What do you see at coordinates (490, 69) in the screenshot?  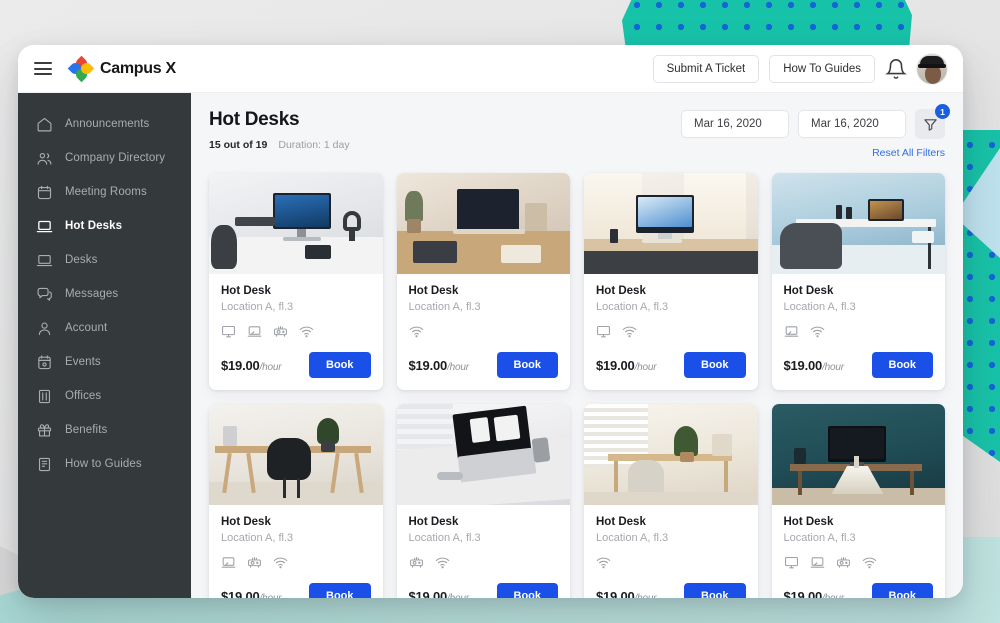 I see `top-bar: Campus X Submit A Ticket How To Guides` at bounding box center [490, 69].